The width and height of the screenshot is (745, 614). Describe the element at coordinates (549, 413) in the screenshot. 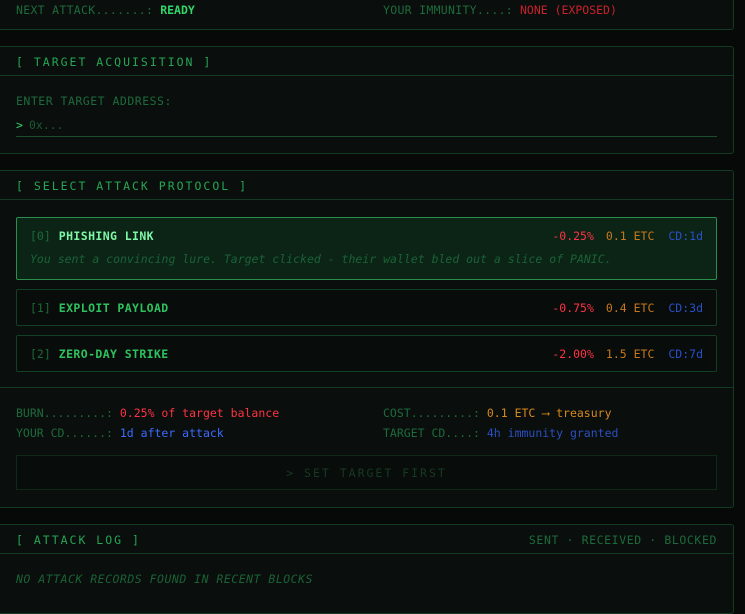

I see `cost-value: 0.1 ETC ⟶ treasury` at that location.